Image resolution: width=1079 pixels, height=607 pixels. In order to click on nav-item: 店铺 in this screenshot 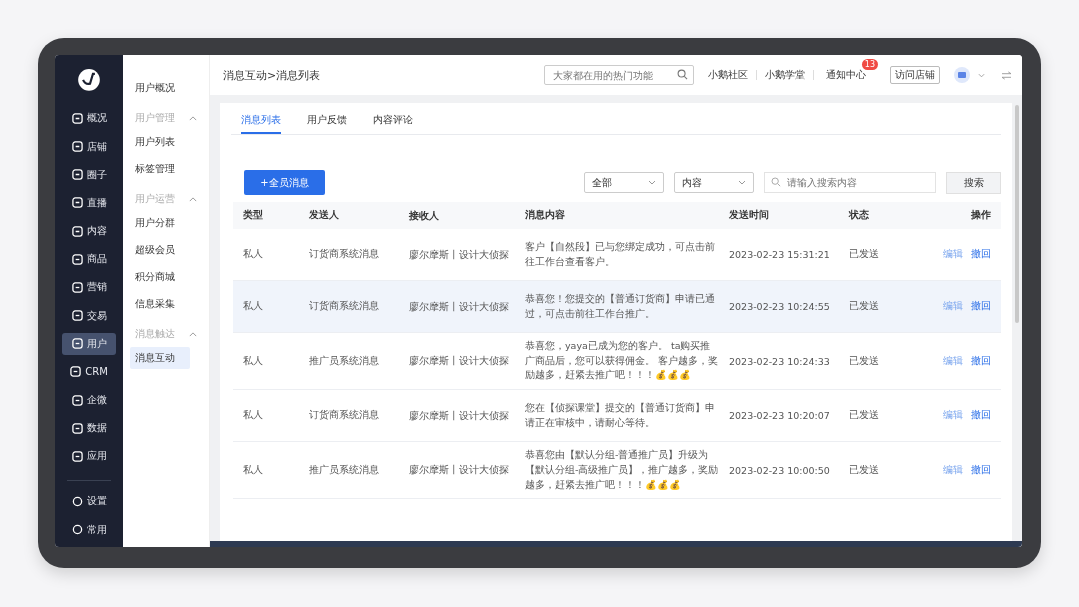, I will do `click(89, 146)`.